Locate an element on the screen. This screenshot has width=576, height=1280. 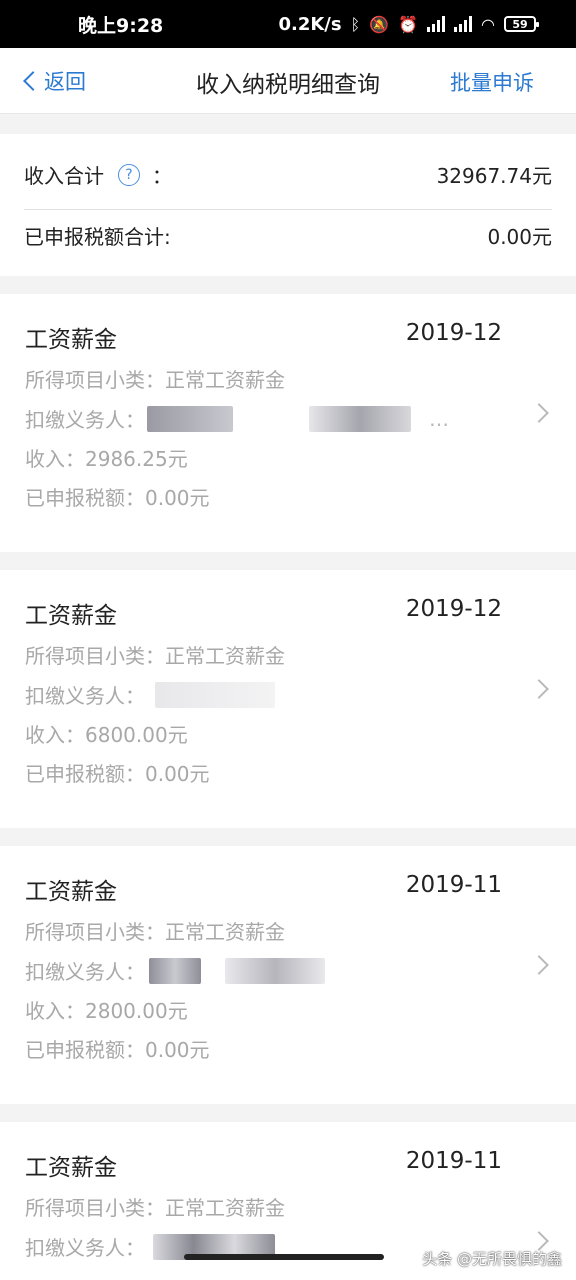
alarm-icon: ⏰ is located at coordinates (408, 24).